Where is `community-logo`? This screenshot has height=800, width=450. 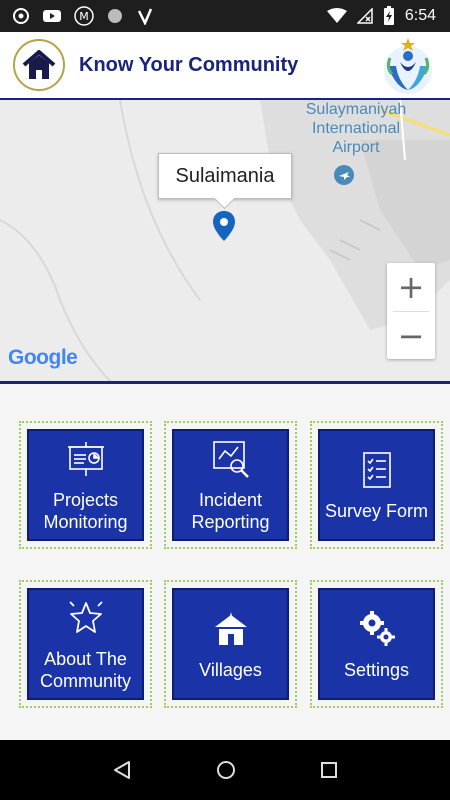
community-logo is located at coordinates (408, 66).